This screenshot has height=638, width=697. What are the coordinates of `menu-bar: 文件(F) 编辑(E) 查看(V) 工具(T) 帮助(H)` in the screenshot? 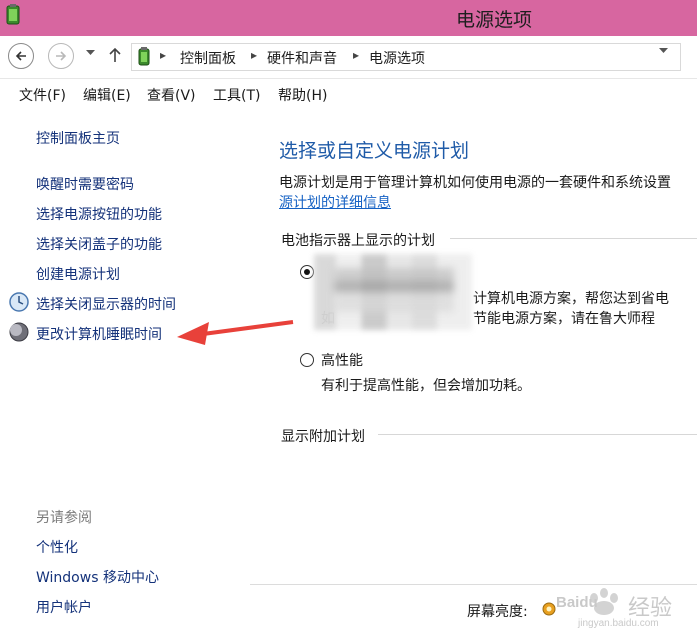 It's located at (348, 93).